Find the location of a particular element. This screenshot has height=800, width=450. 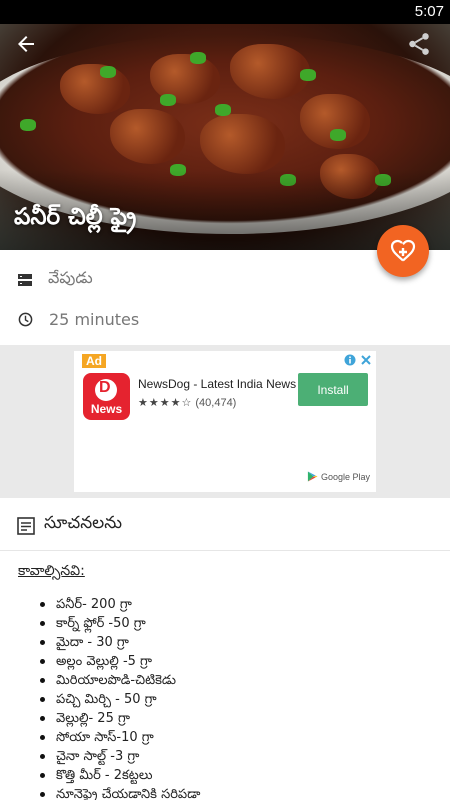

category-label: వేపుడు is located at coordinates (70, 277).